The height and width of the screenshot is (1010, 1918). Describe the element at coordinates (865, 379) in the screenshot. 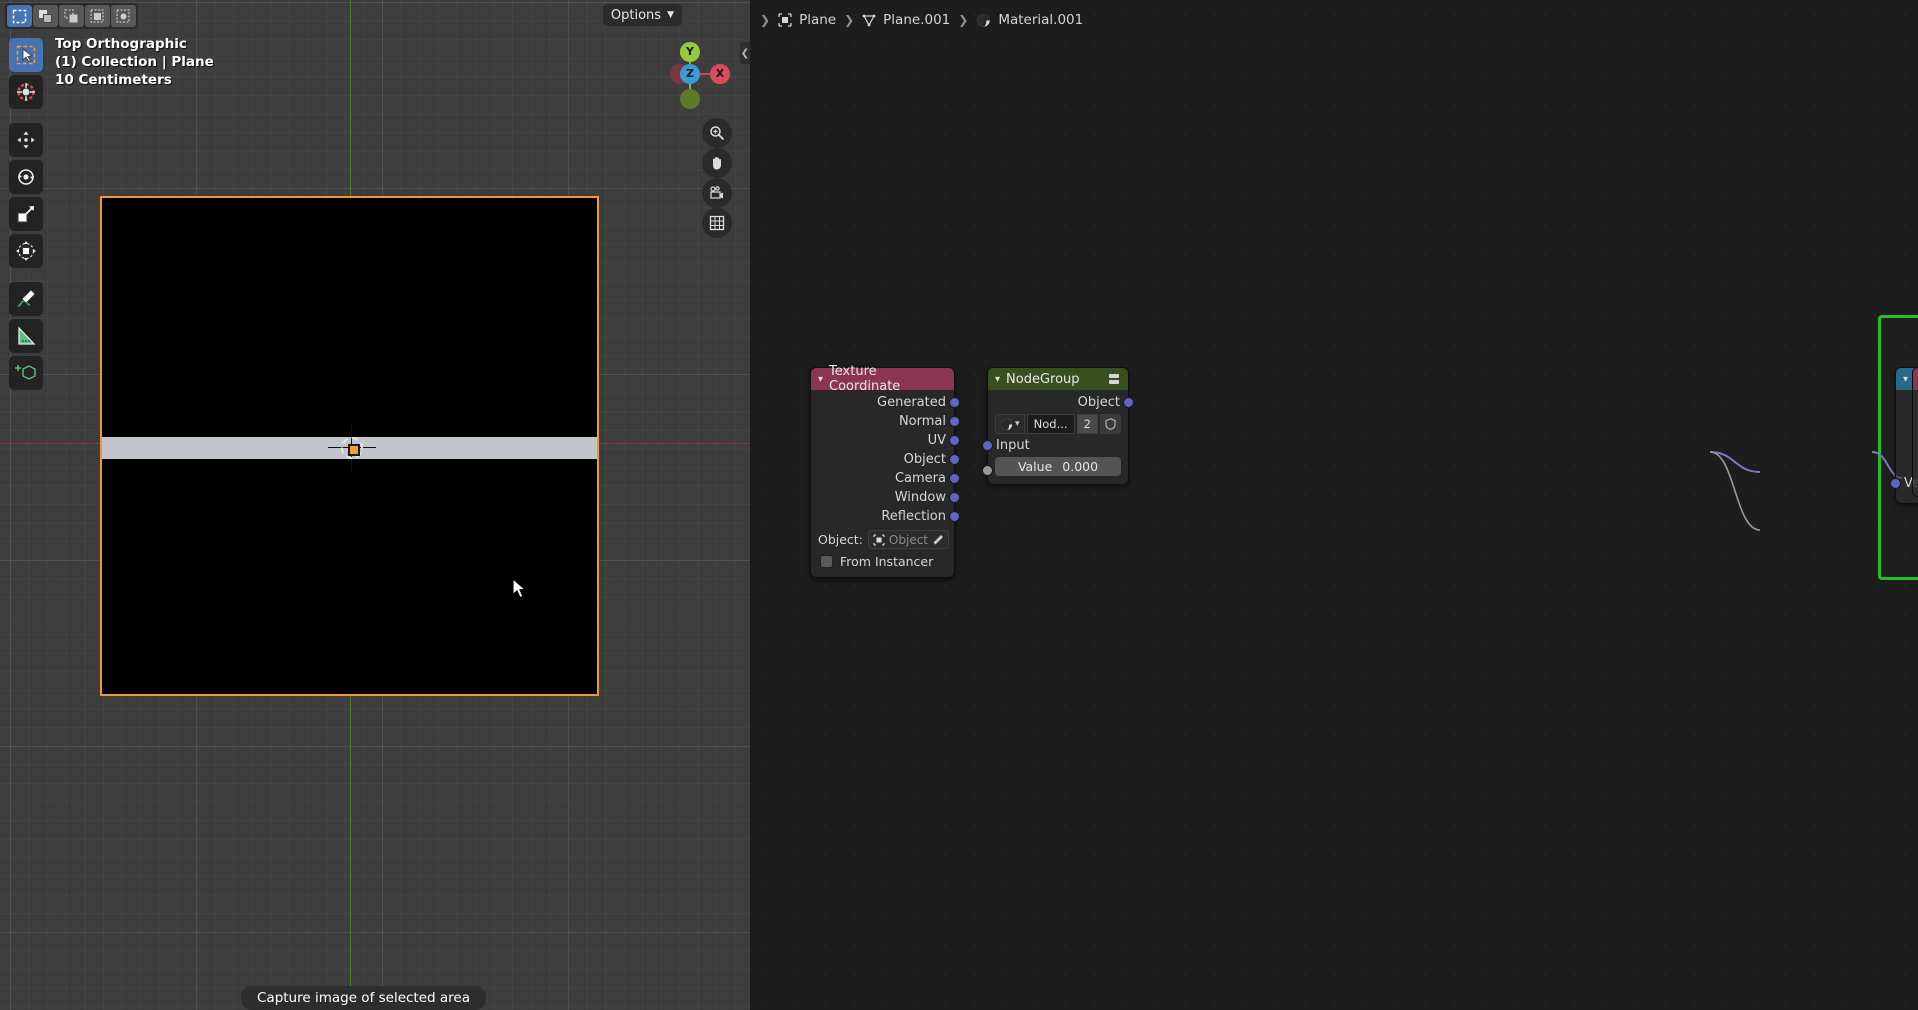

I see `node-title: Texture Coordinate` at that location.